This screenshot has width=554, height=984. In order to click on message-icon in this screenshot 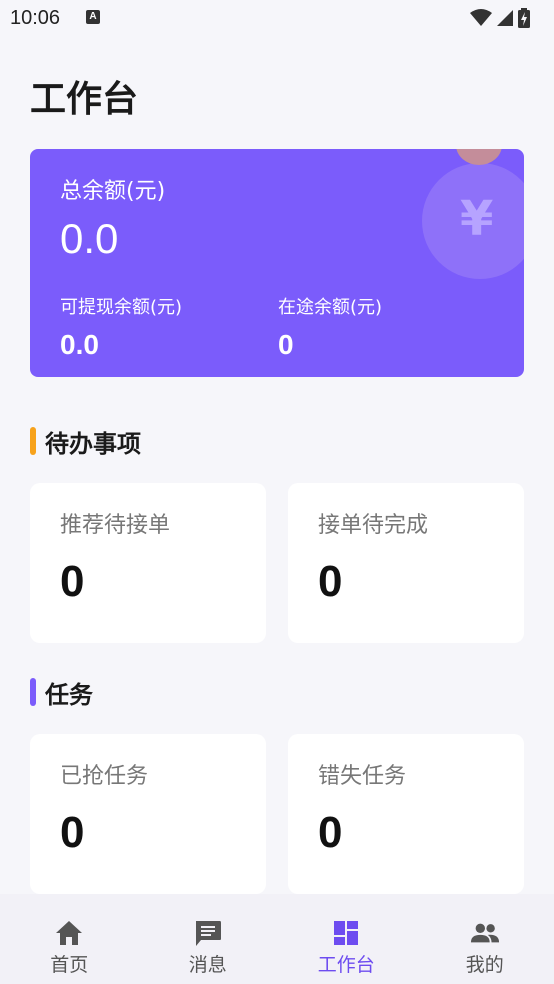, I will do `click(208, 933)`.